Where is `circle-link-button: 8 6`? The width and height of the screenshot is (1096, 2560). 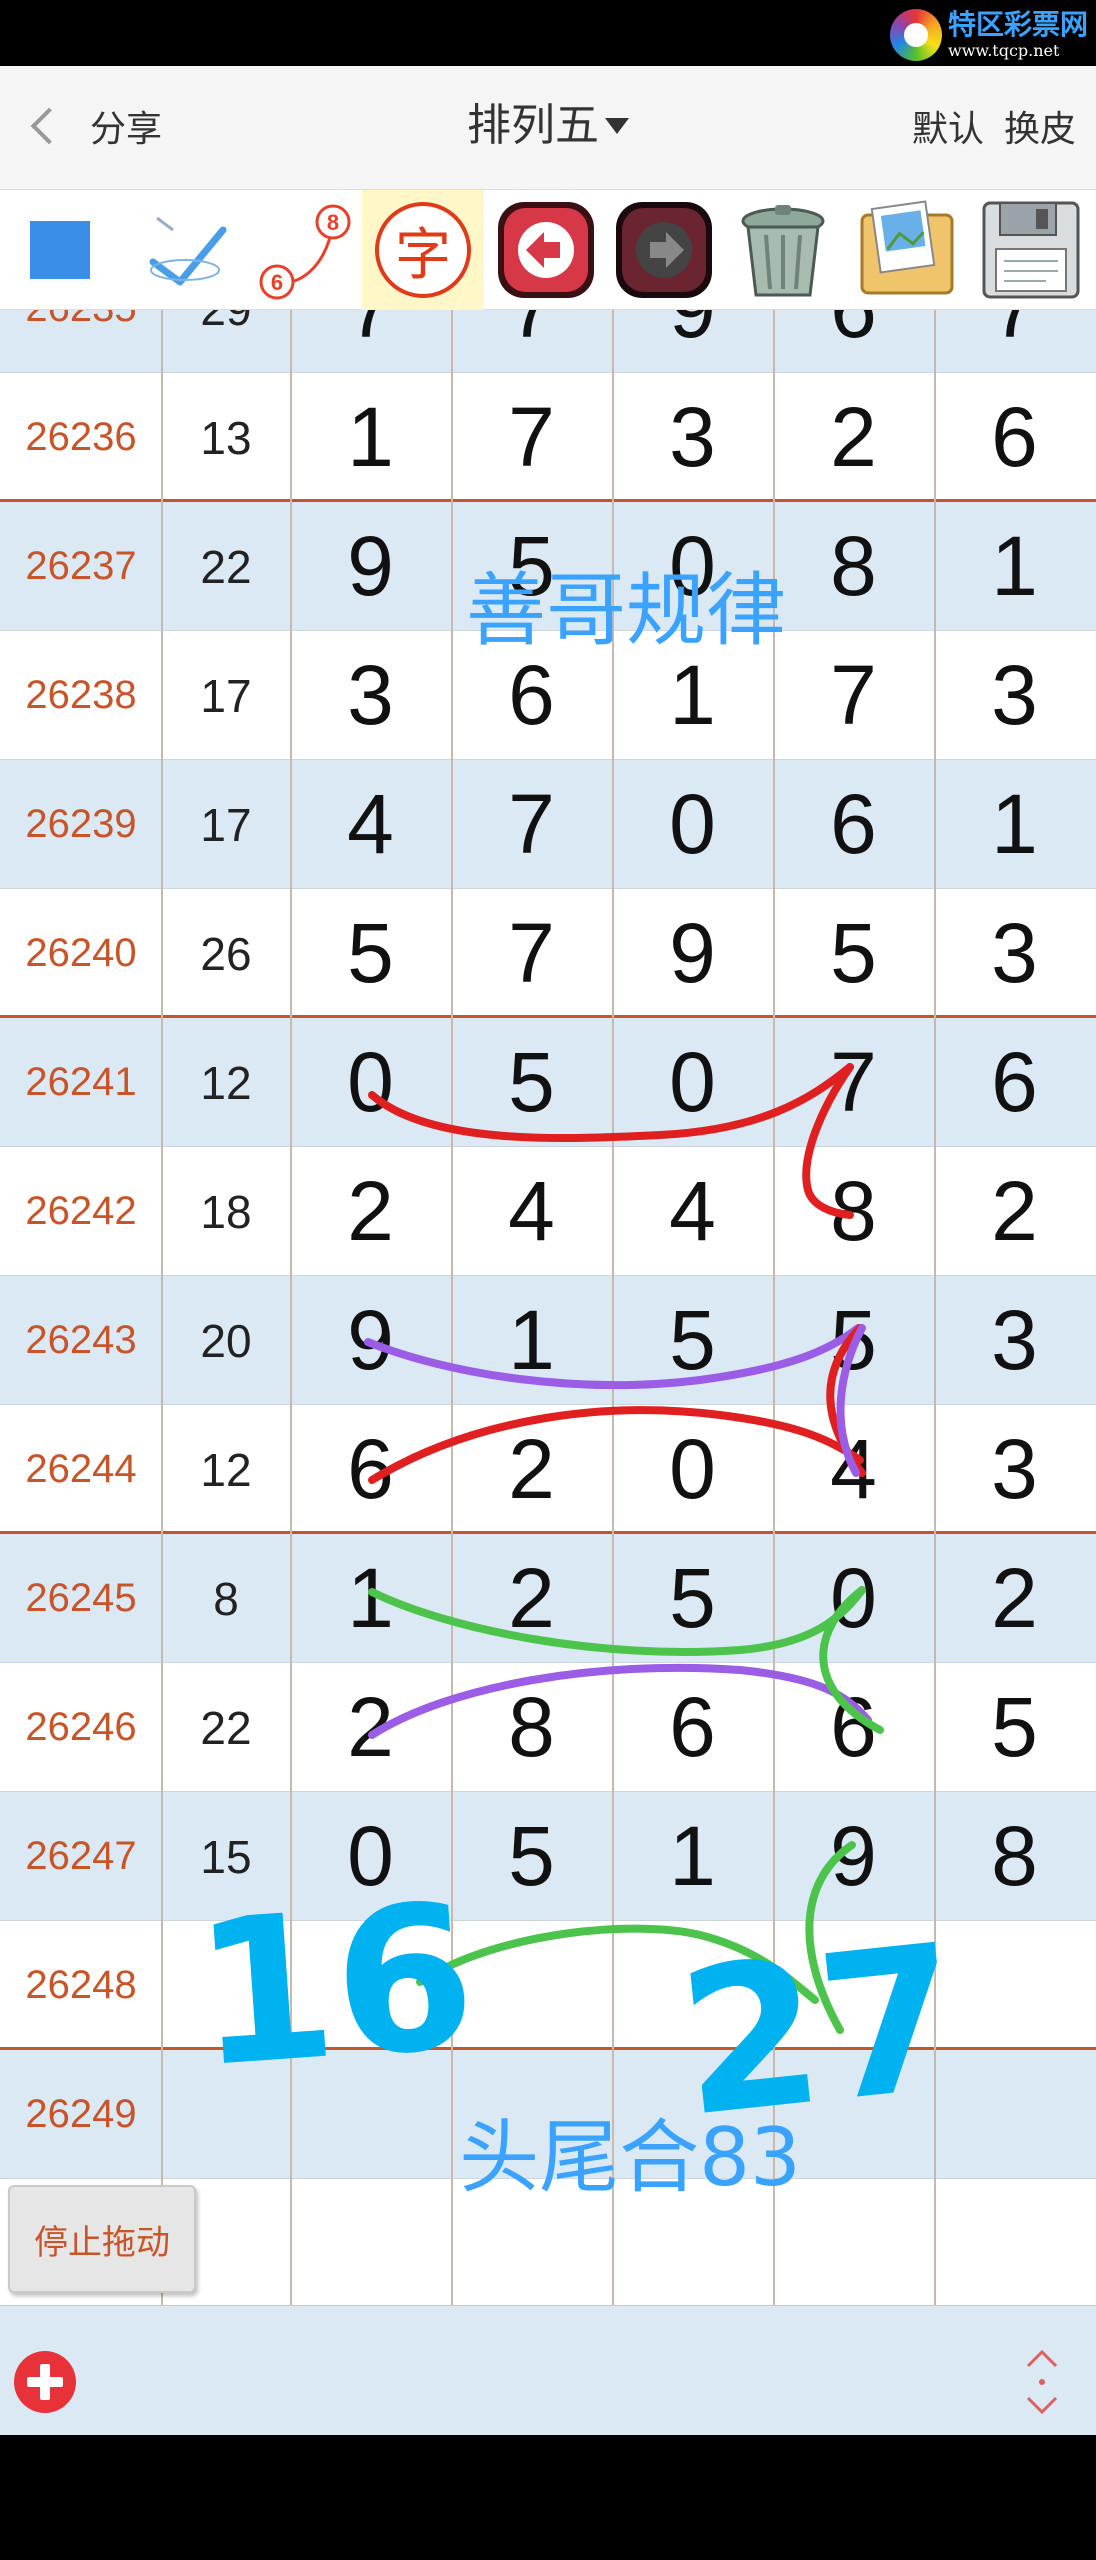 circle-link-button: 8 6 is located at coordinates (305, 250).